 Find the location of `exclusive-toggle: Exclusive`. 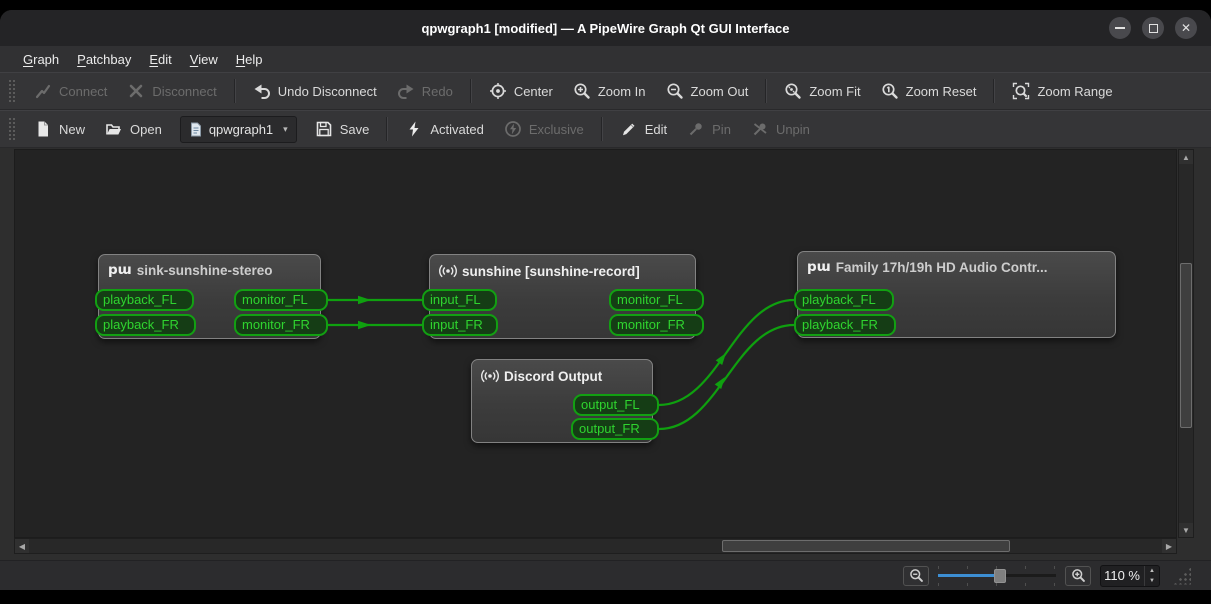

exclusive-toggle: Exclusive is located at coordinates (544, 129).